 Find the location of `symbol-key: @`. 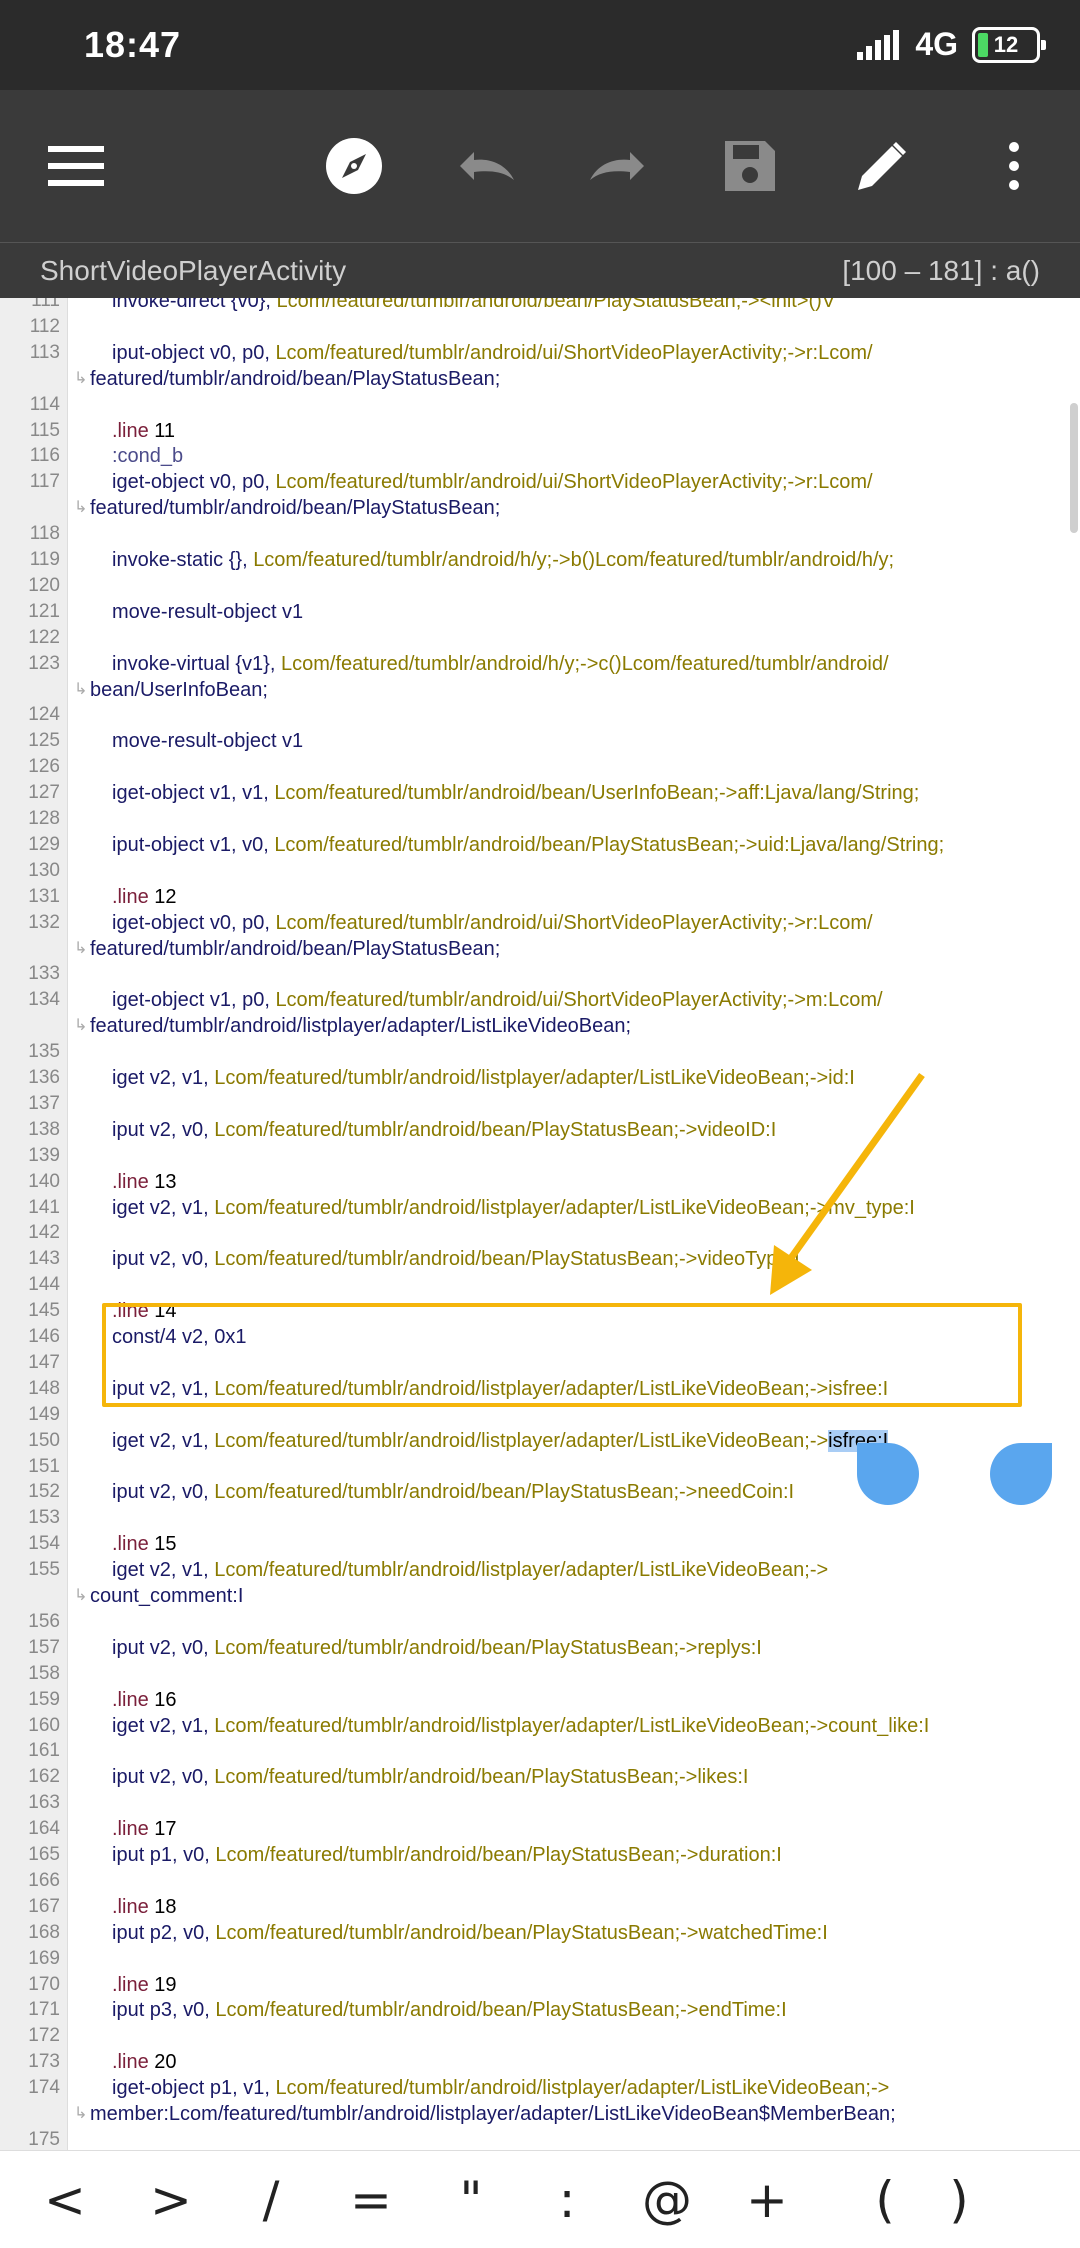

symbol-key: @ is located at coordinates (667, 2200).